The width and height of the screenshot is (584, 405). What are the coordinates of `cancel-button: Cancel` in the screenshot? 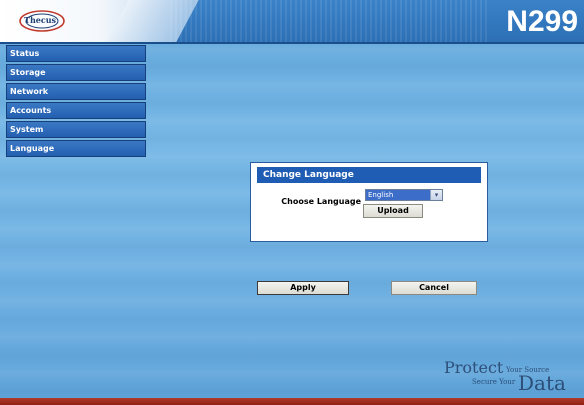 It's located at (434, 288).